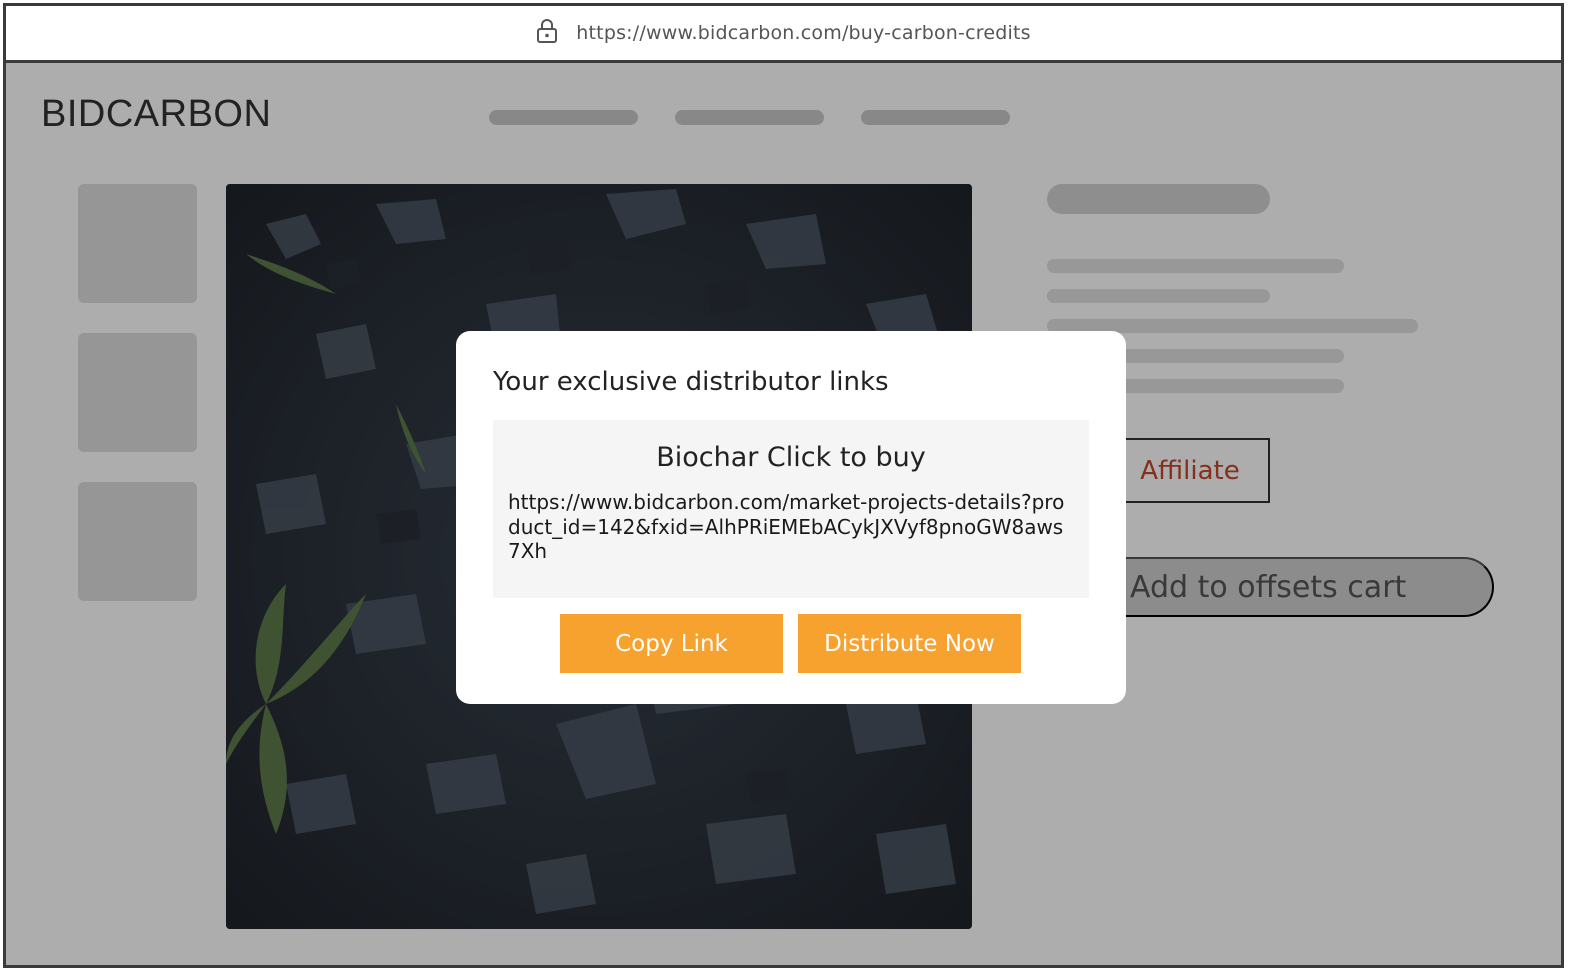 The height and width of the screenshot is (979, 1579). Describe the element at coordinates (909, 643) in the screenshot. I see `distribute-now-button: Distribute Now` at that location.